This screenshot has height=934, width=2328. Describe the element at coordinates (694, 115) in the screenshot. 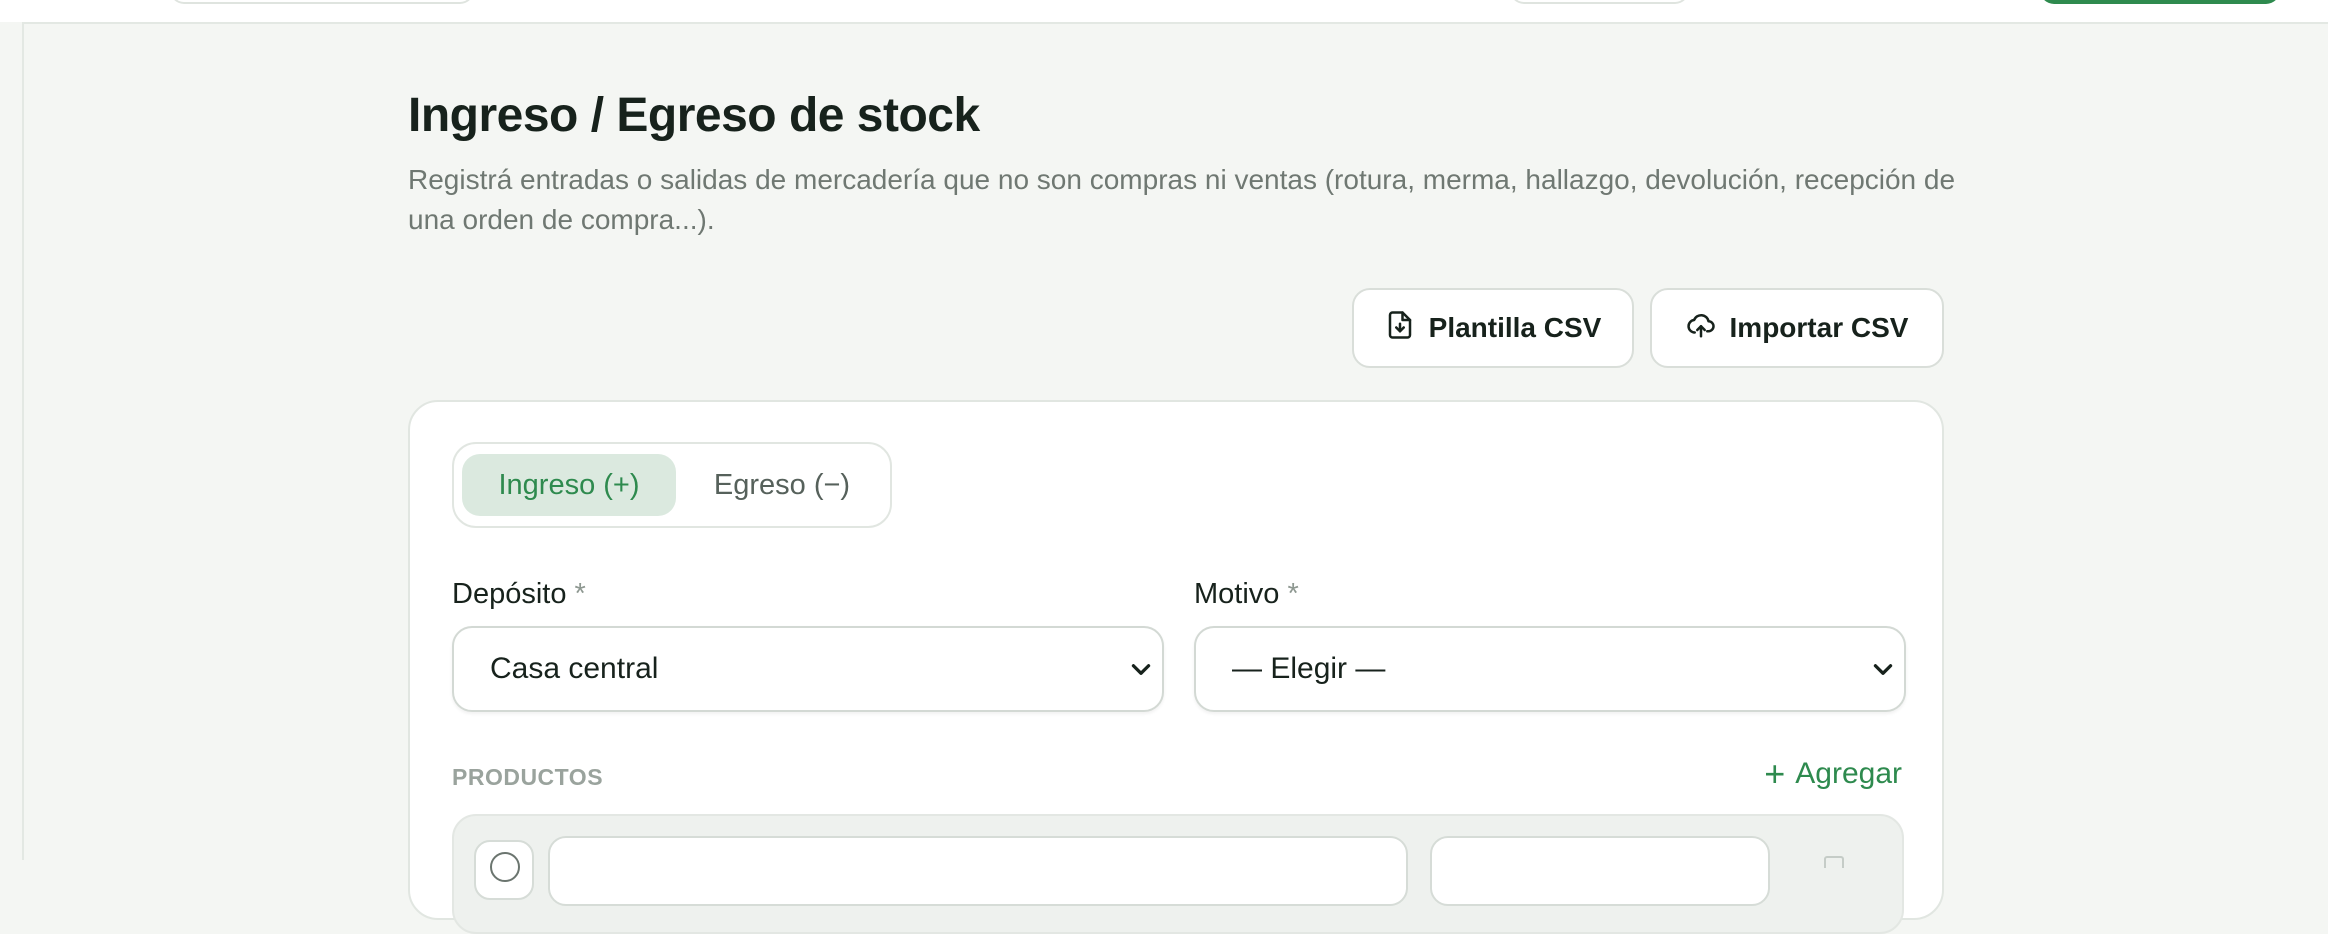

I see `page-title: Ingreso / Egreso de stock` at that location.